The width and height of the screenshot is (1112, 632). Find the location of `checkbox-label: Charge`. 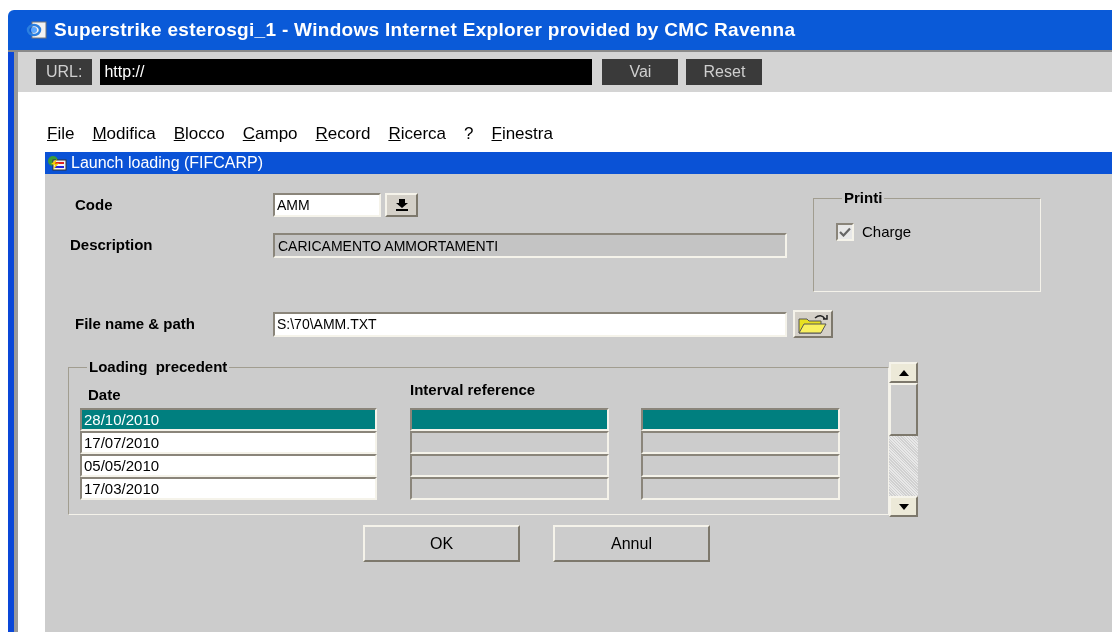

checkbox-label: Charge is located at coordinates (887, 232).